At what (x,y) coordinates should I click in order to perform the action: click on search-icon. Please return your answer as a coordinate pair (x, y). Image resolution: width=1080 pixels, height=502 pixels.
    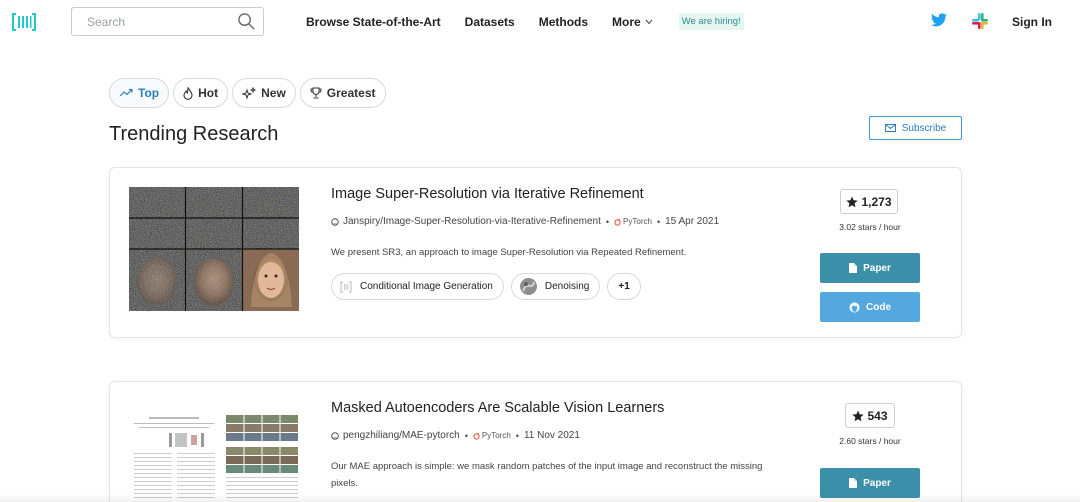
    Looking at the image, I should click on (246, 21).